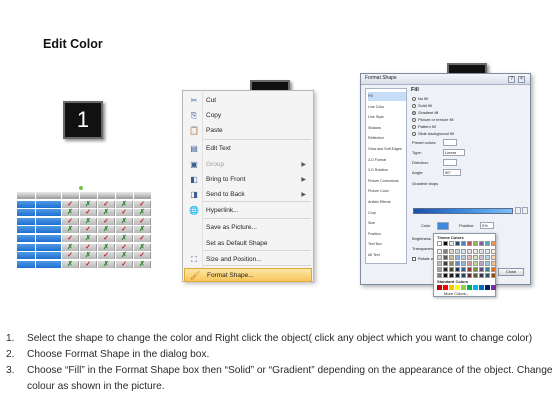  I want to click on dialog-category-3-d-format: 3-D Format, so click(387, 160).